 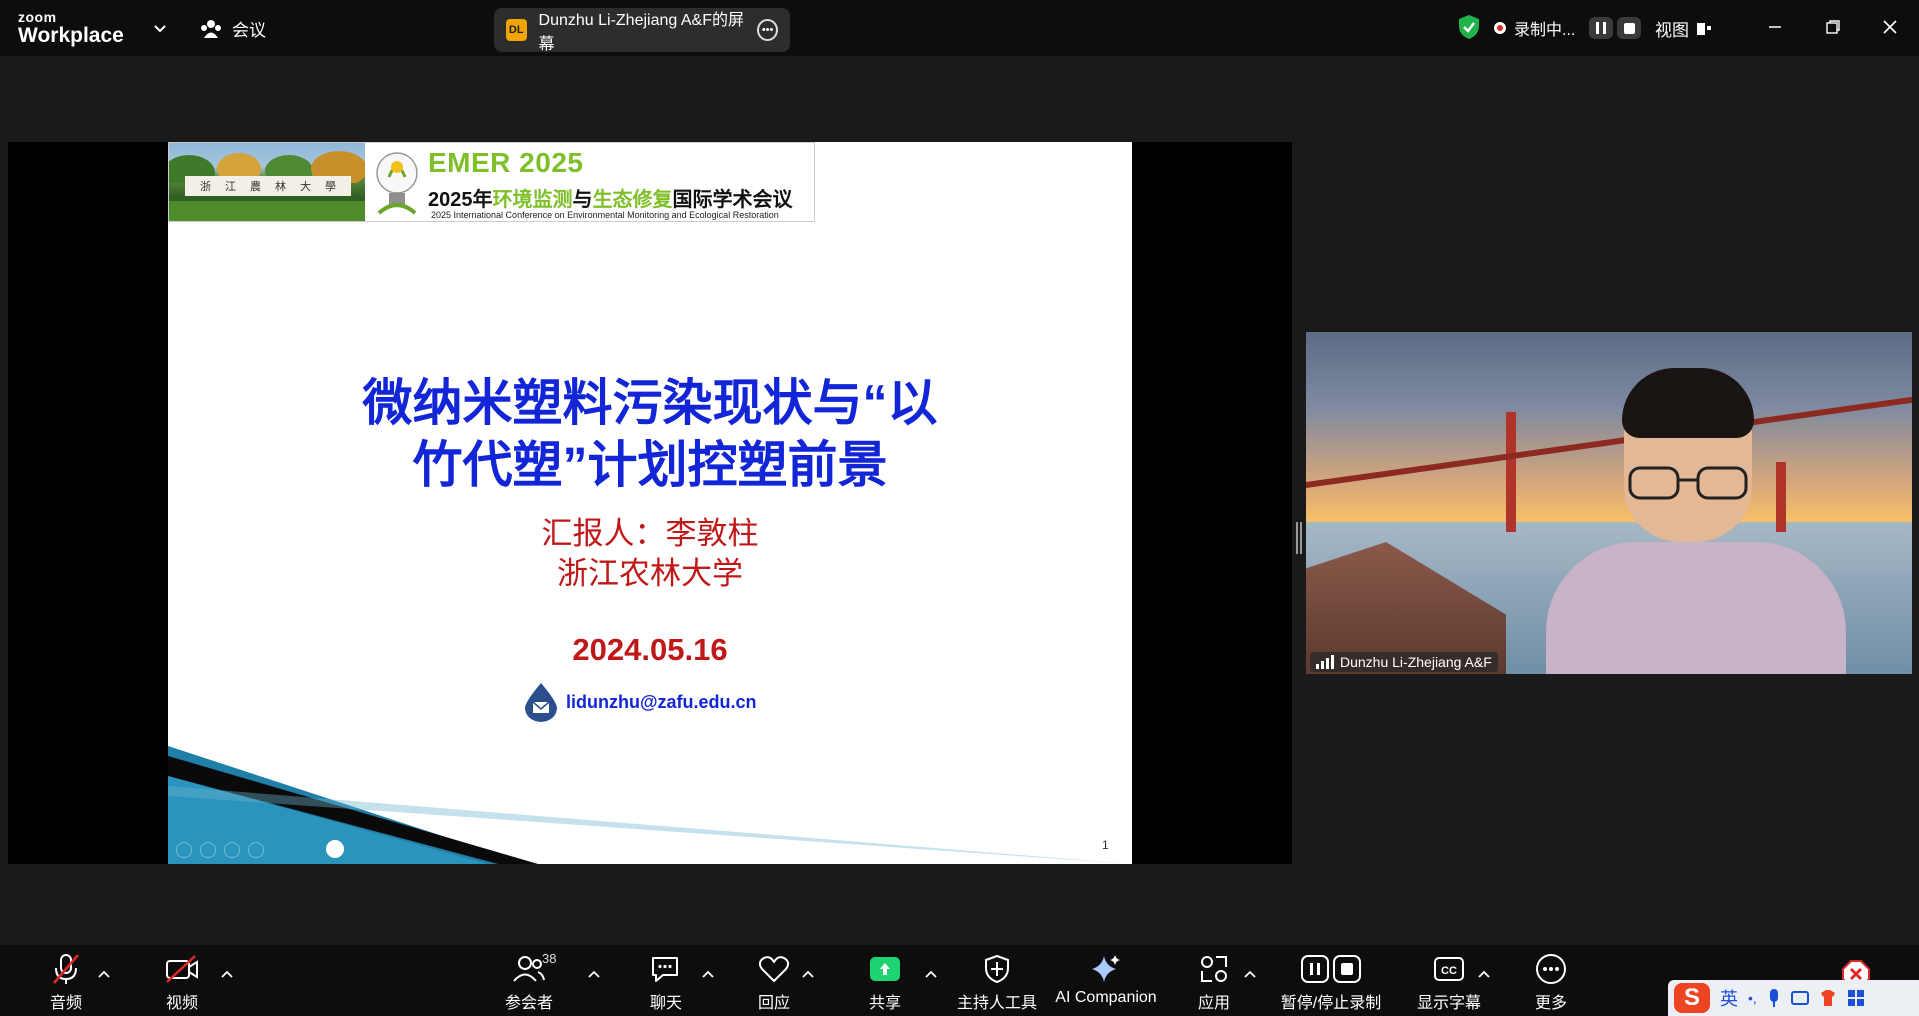 I want to click on person-body, so click(x=1696, y=608).